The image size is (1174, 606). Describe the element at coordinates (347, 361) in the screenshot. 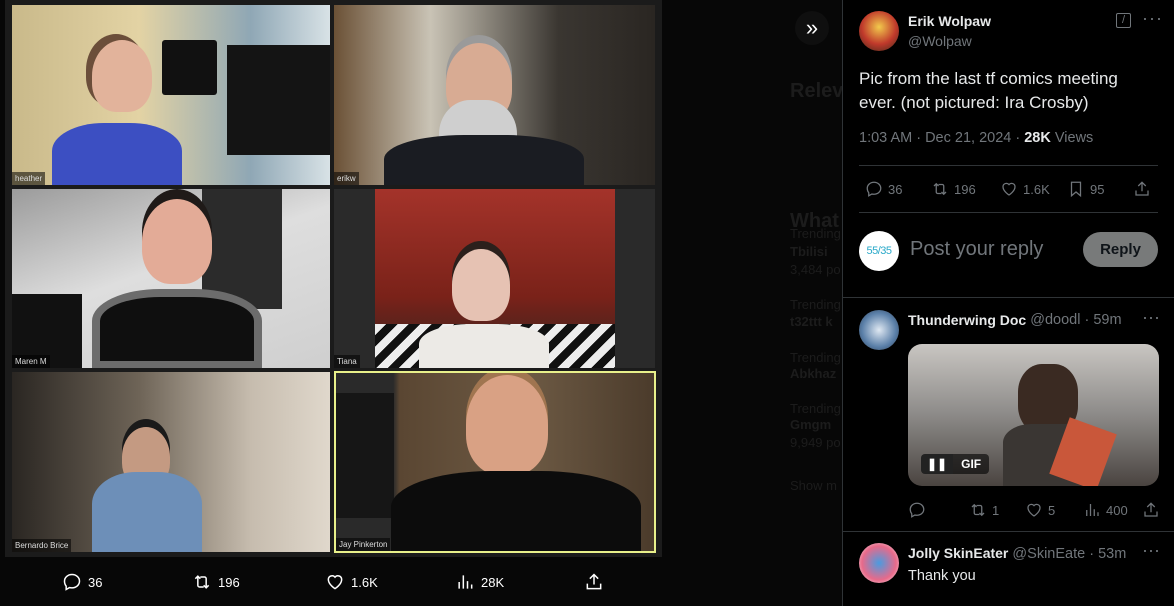

I see `participant-name: Tiana` at that location.